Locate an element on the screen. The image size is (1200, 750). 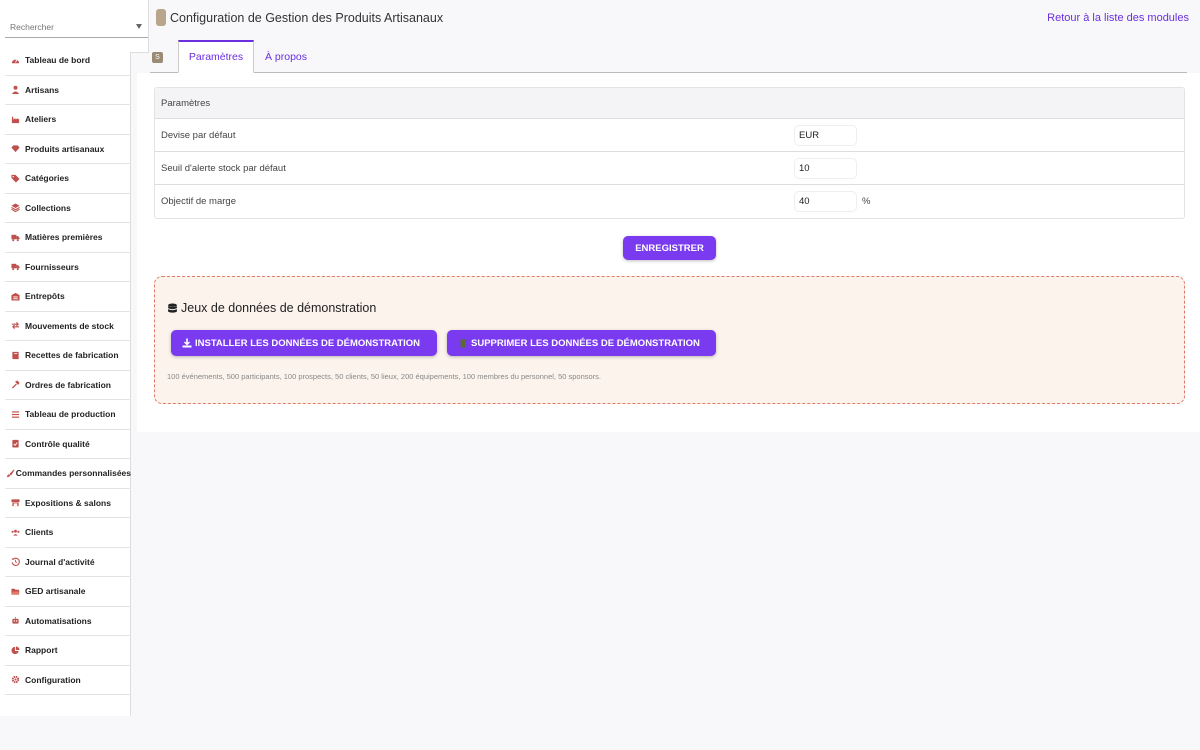
user-icon is located at coordinates (15, 90).